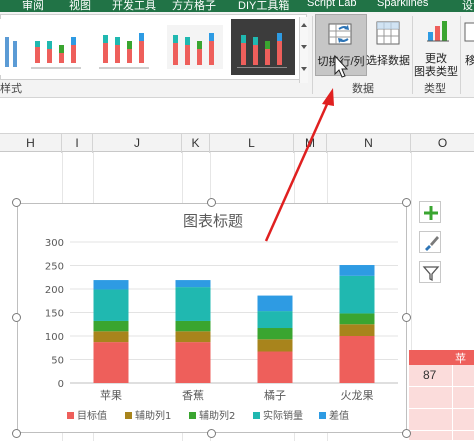  I want to click on annotation-overlay, so click(306, 148).